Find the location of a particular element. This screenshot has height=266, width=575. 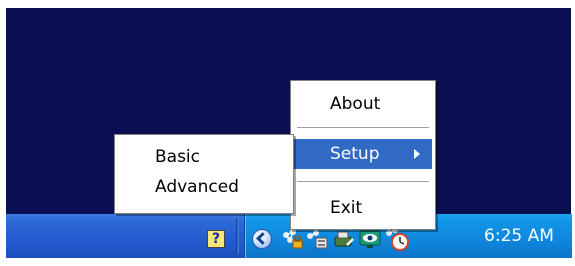

chevron-glyph is located at coordinates (262, 238).